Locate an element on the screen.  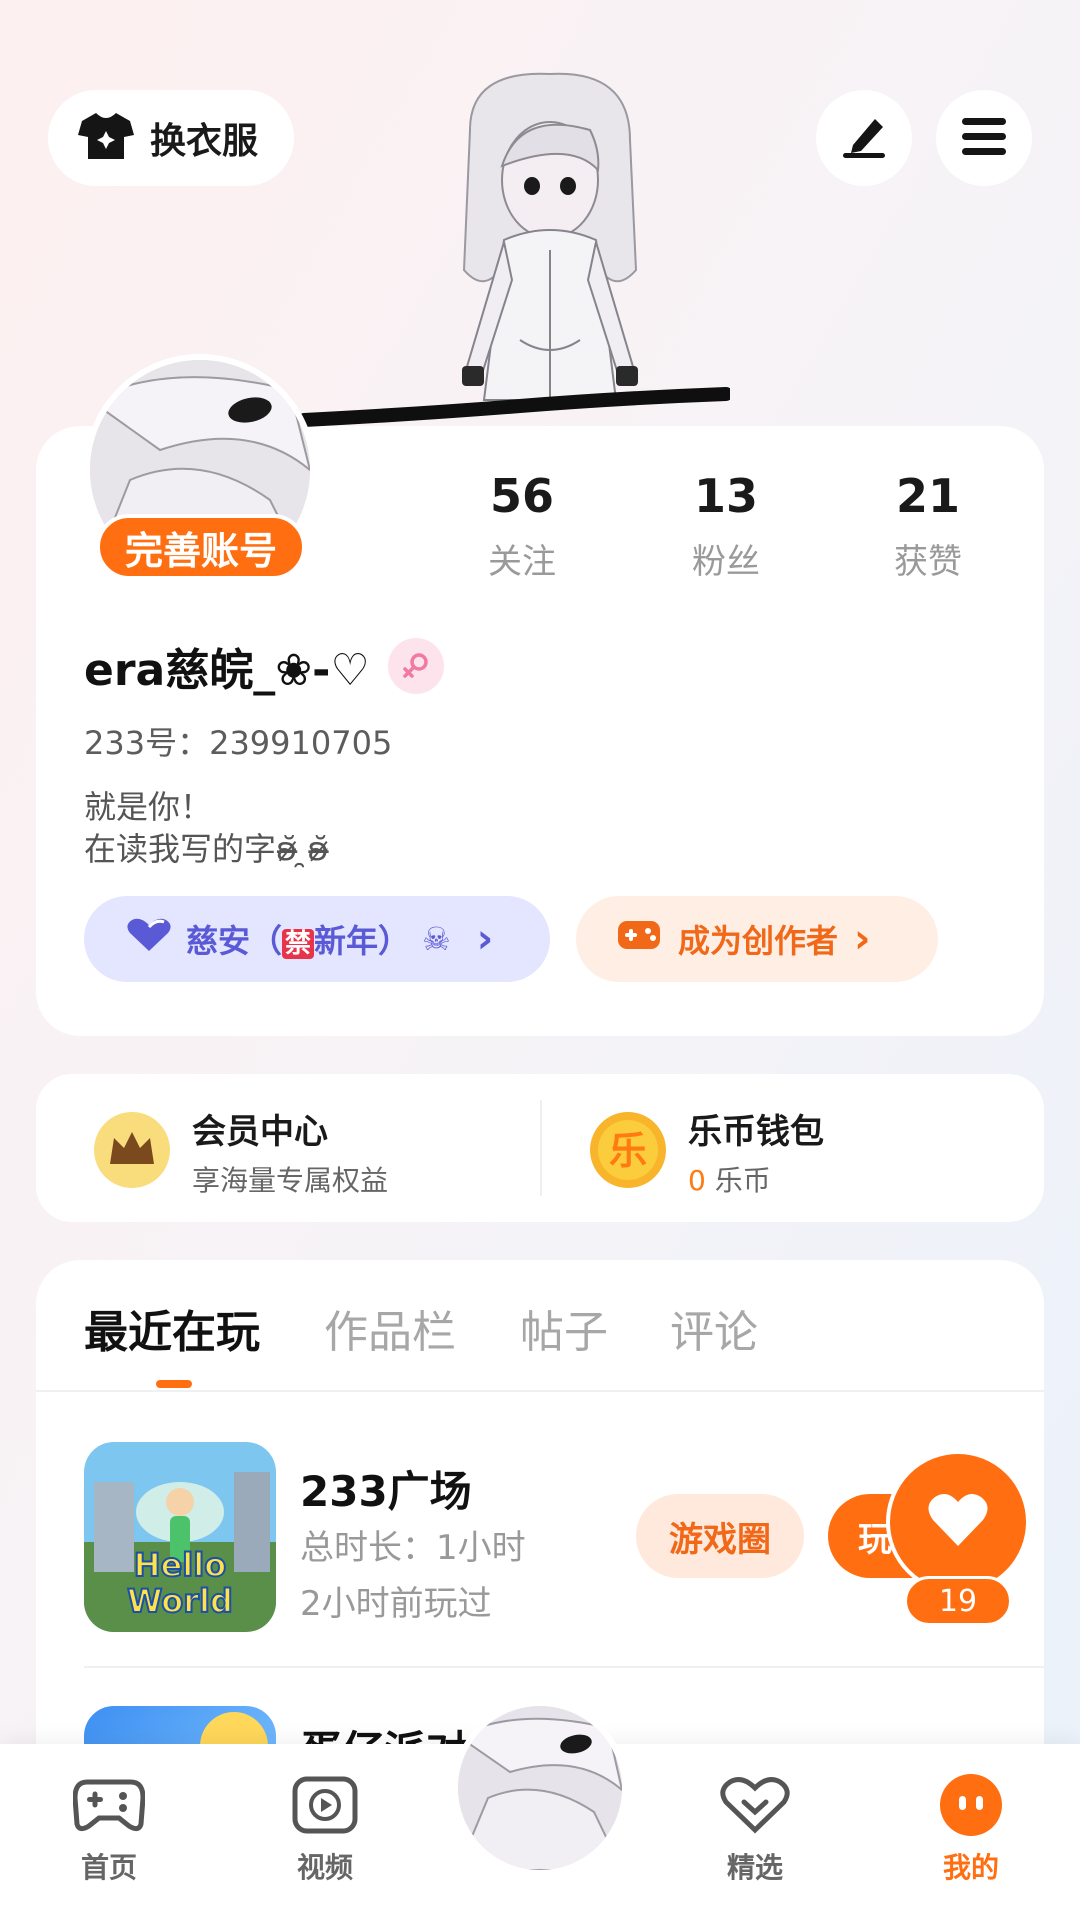
guild-name: 慈安（ 禁新年） is located at coordinates (298, 939).